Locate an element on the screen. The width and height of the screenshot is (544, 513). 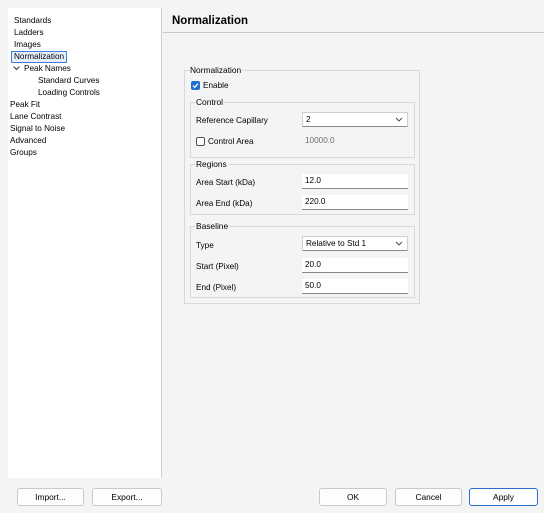
ok-button: OK is located at coordinates (353, 497).